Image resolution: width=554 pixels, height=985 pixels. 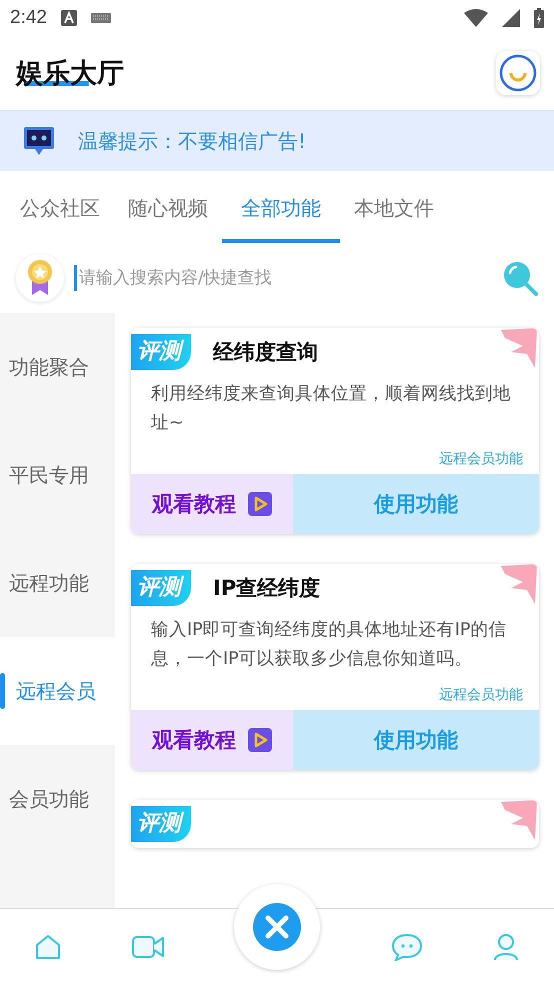 What do you see at coordinates (281, 210) in the screenshot?
I see `tab: 全部功能` at bounding box center [281, 210].